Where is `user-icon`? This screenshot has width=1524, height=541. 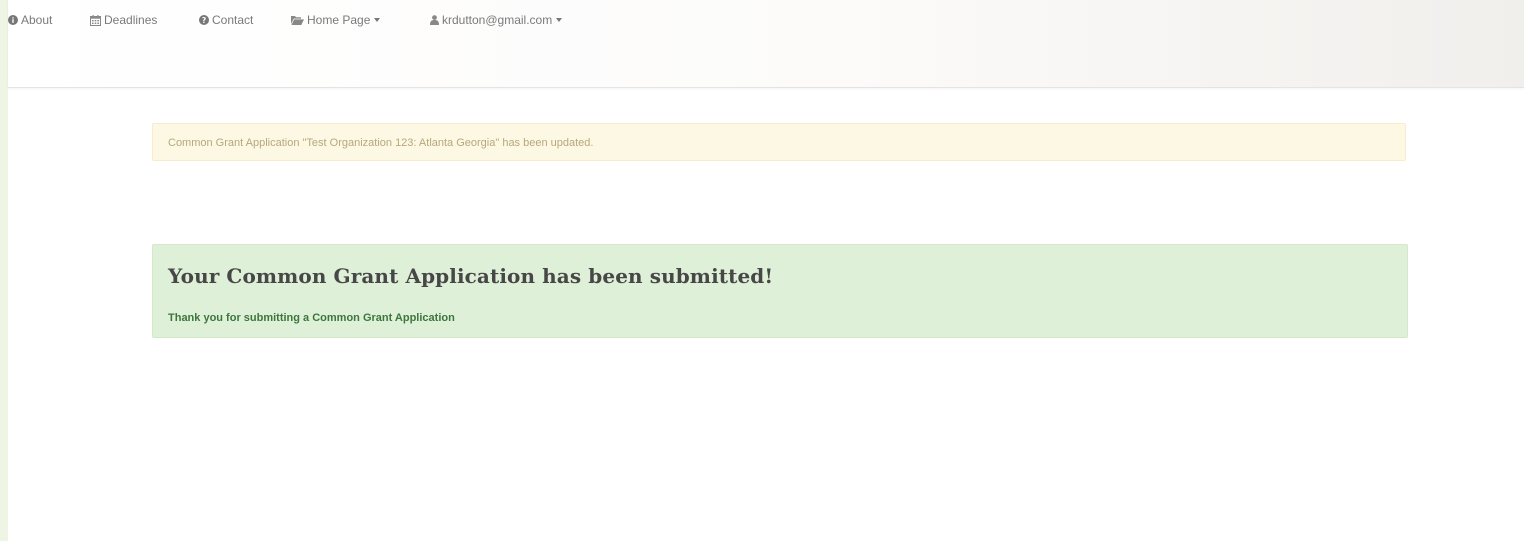
user-icon is located at coordinates (434, 20).